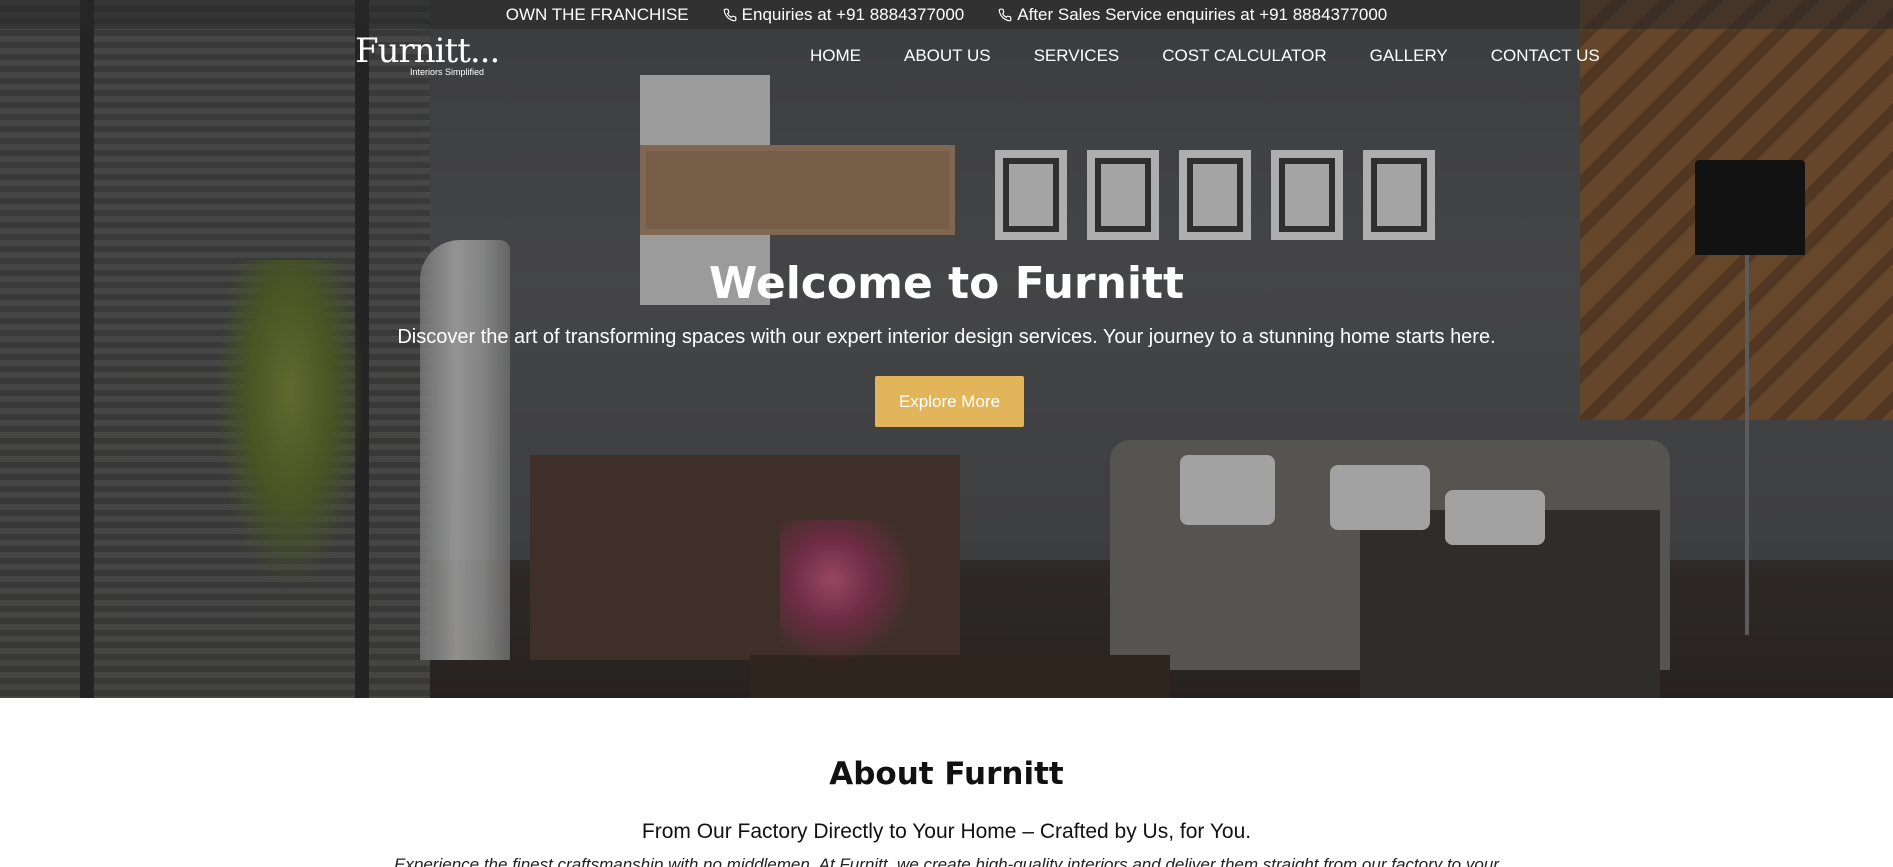  I want to click on own-franchise-label: OWN THE FRANCHISE, so click(597, 14).